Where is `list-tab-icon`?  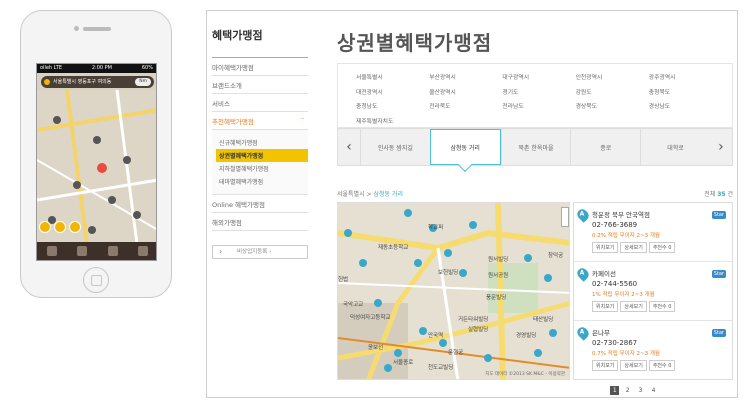
list-tab-icon is located at coordinates (112, 251).